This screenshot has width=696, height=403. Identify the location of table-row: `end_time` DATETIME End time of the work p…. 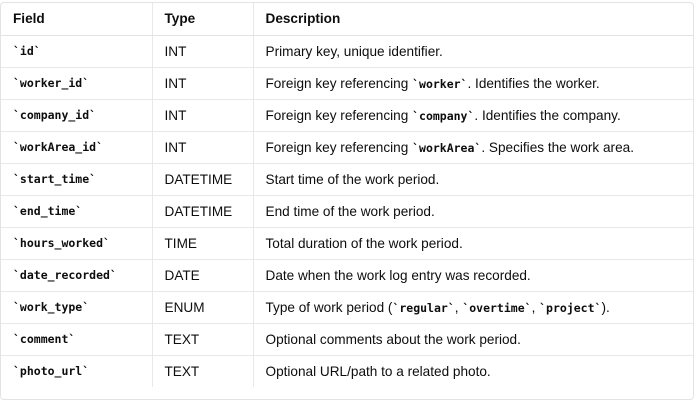
(347, 211).